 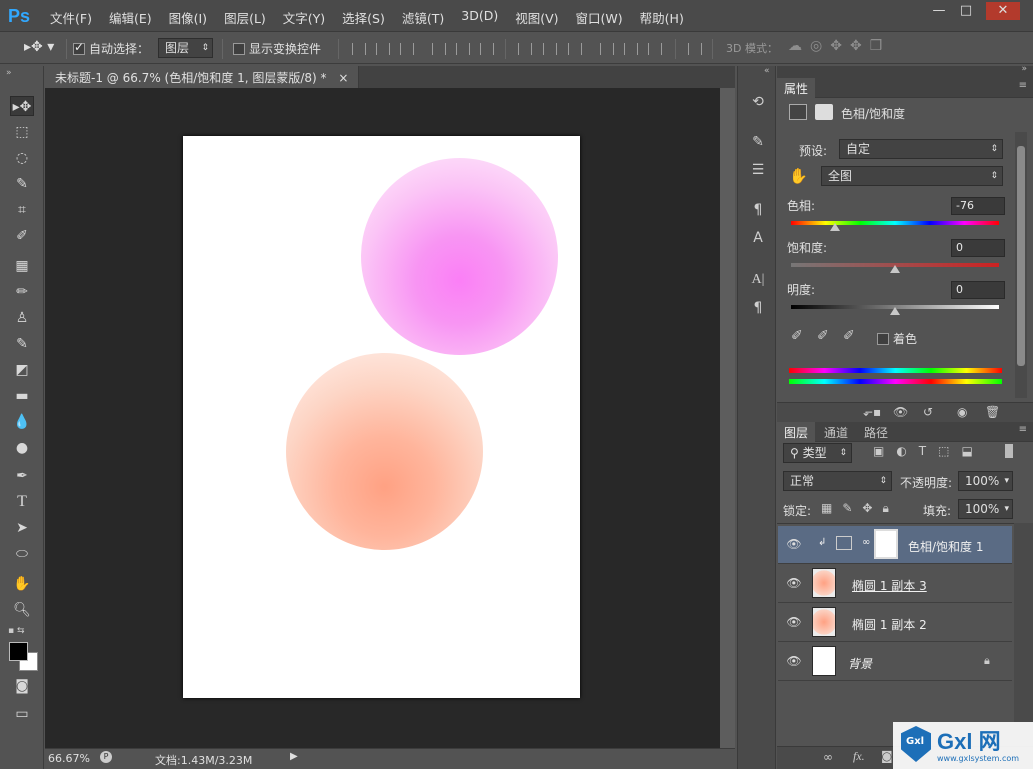 I want to click on collapse-arrows-icon: «, so click(x=767, y=71).